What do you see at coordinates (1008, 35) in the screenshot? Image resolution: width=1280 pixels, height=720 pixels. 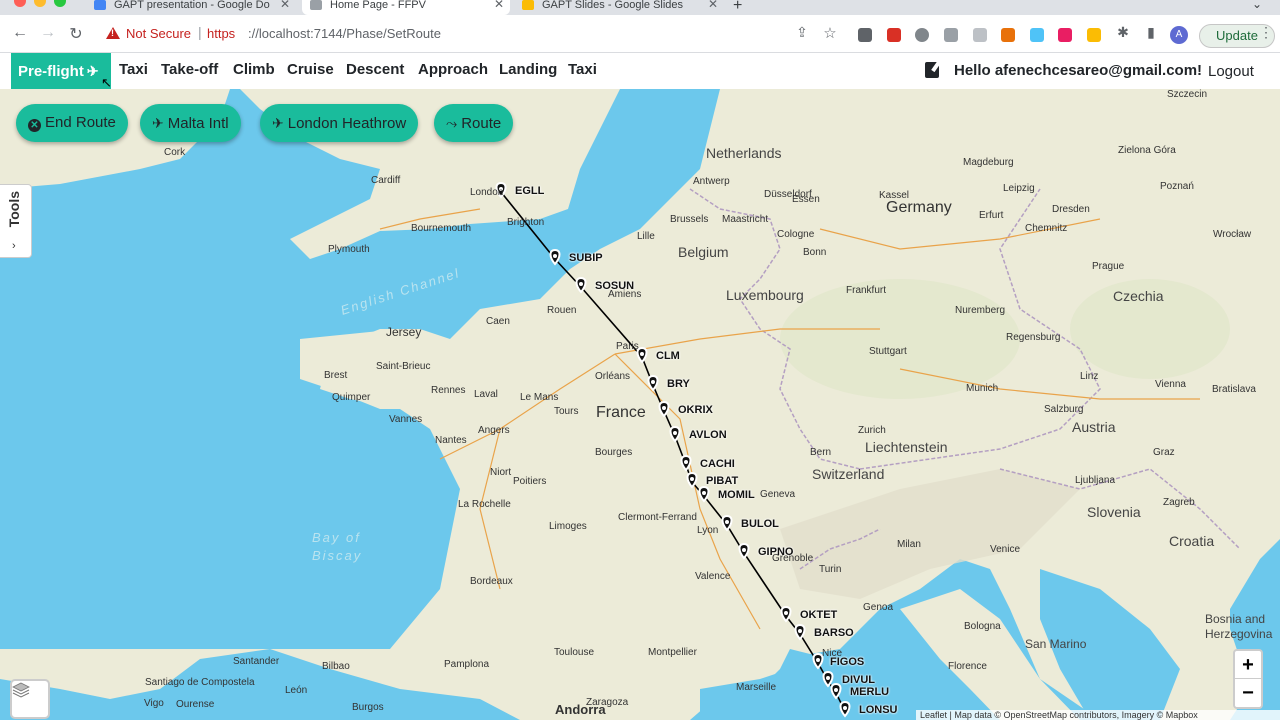 I see `metamask-icon` at bounding box center [1008, 35].